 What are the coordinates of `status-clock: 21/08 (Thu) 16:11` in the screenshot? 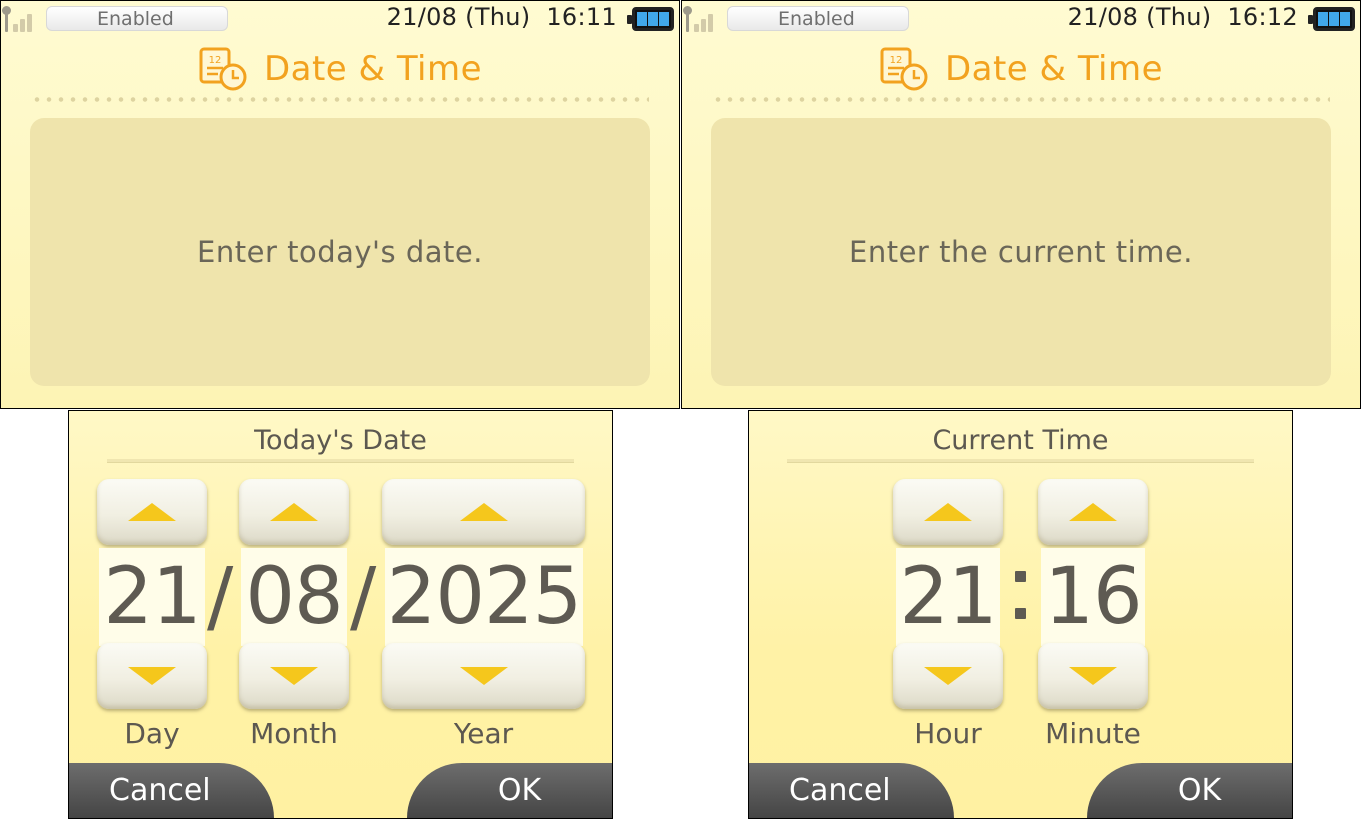 It's located at (502, 17).